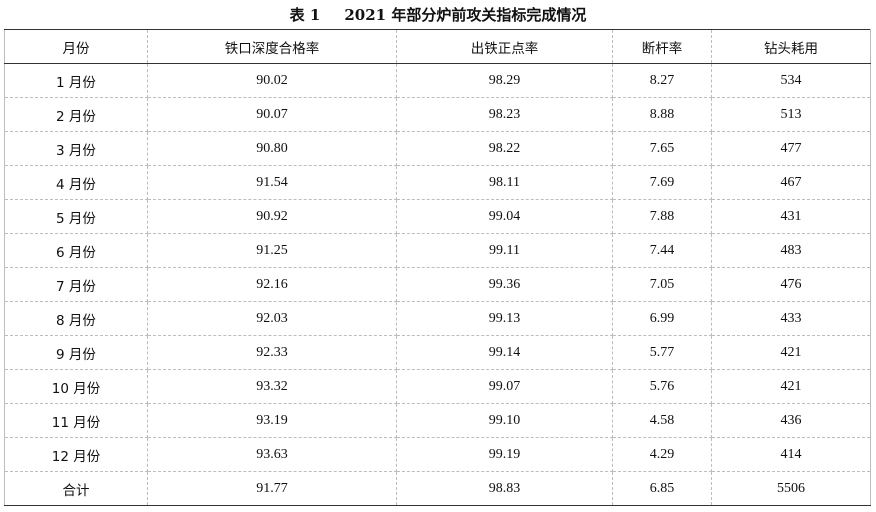 The width and height of the screenshot is (876, 512). Describe the element at coordinates (76, 454) in the screenshot. I see `month-cell: 12 月份` at that location.